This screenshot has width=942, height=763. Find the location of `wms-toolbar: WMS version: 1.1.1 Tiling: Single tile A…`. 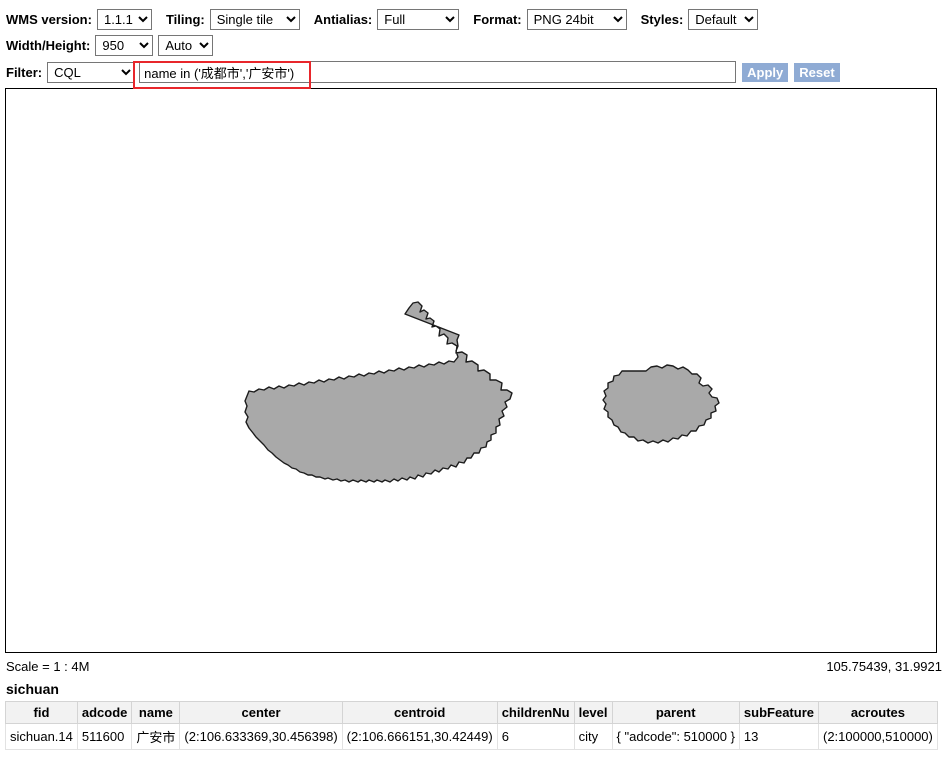

wms-toolbar: WMS version: 1.1.1 Tiling: Single tile A… is located at coordinates (471, 29).